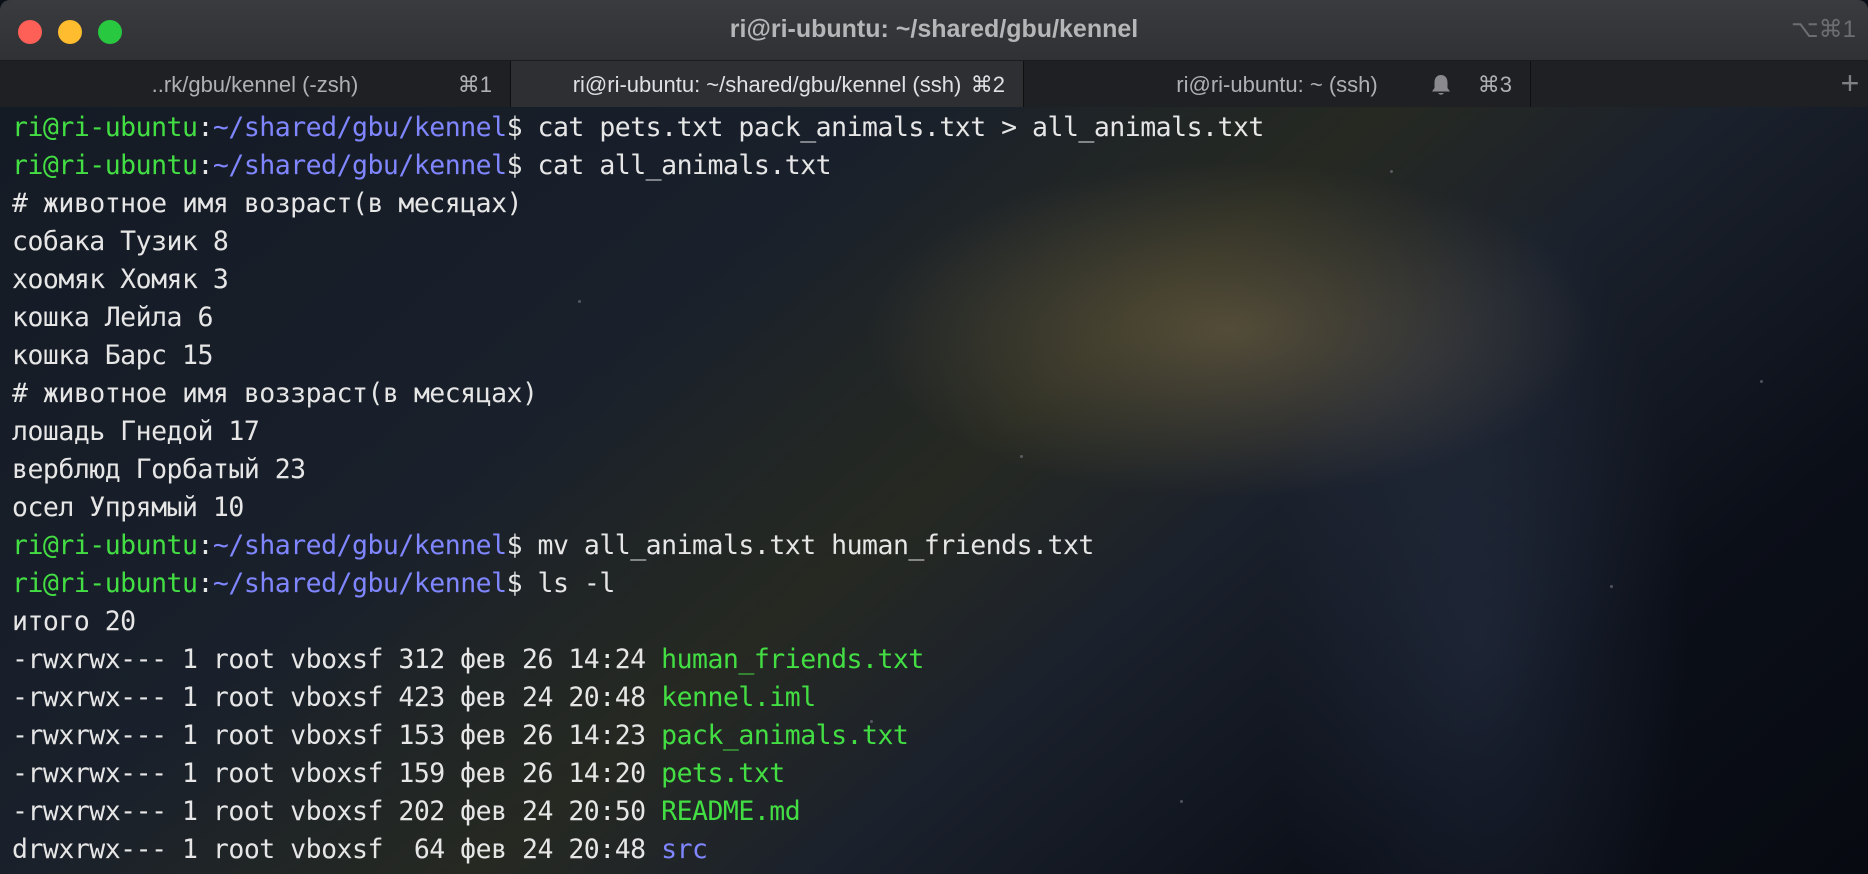 The image size is (1868, 874). I want to click on tab-label: ri@ri-ubuntu: ~ (ssh), so click(1277, 84).